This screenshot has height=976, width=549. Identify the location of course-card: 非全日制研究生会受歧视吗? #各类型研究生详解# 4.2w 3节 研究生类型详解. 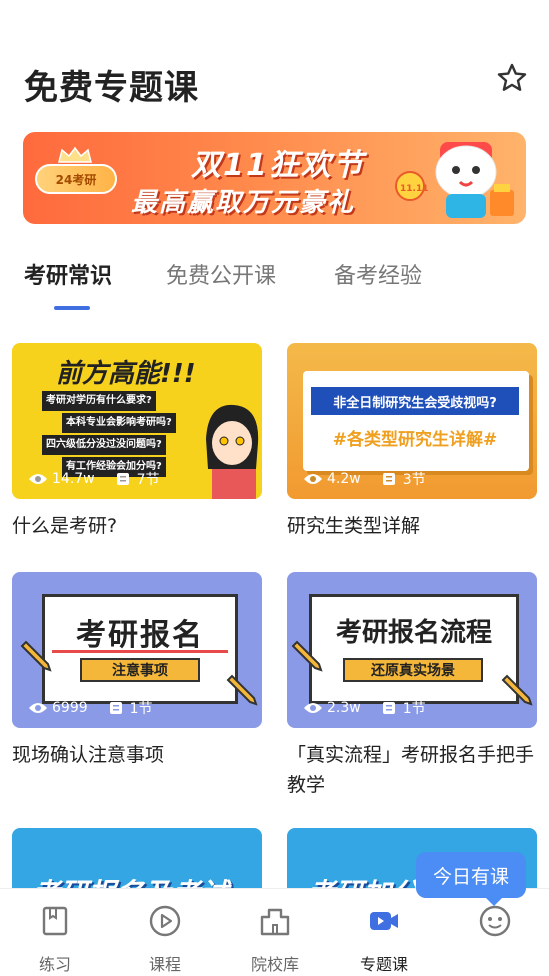
(412, 442).